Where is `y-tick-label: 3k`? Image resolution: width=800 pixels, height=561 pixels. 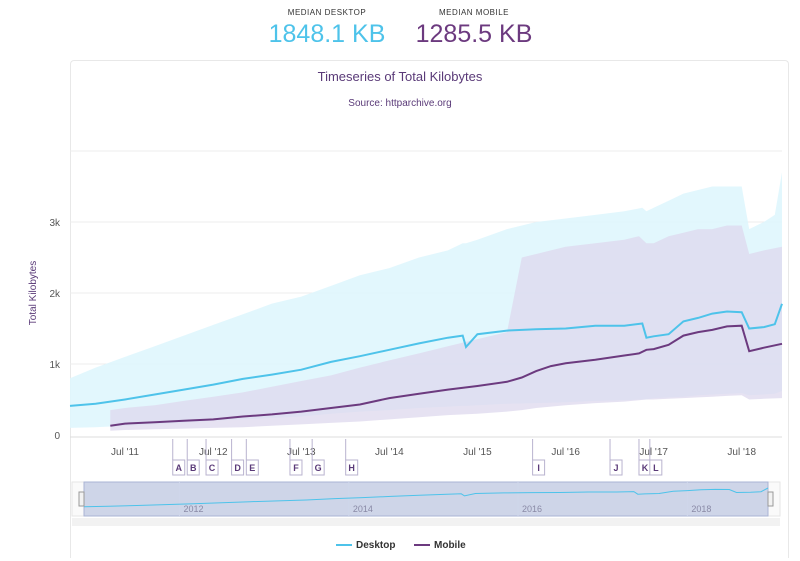
y-tick-label: 3k is located at coordinates (55, 223).